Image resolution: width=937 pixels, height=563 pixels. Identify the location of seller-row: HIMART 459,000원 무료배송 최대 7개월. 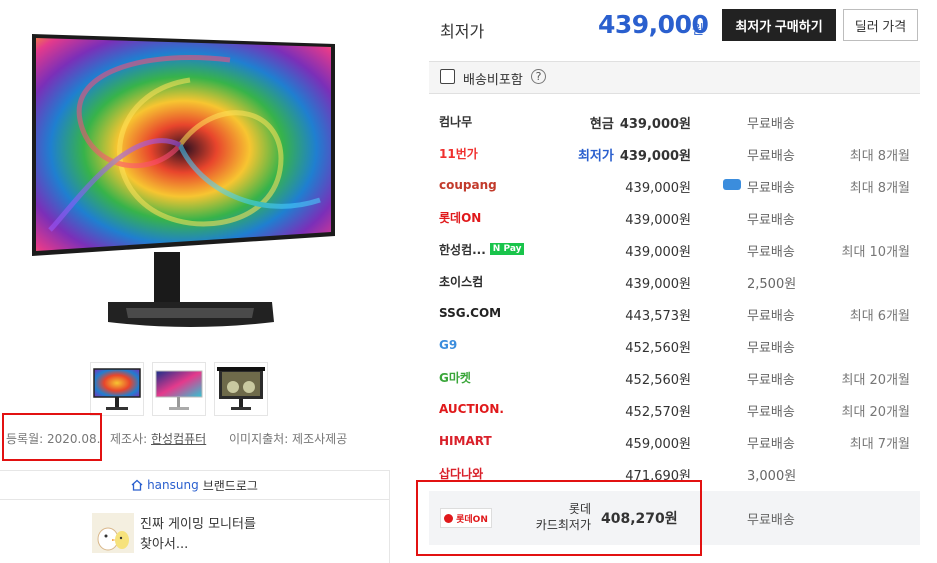
(674, 441).